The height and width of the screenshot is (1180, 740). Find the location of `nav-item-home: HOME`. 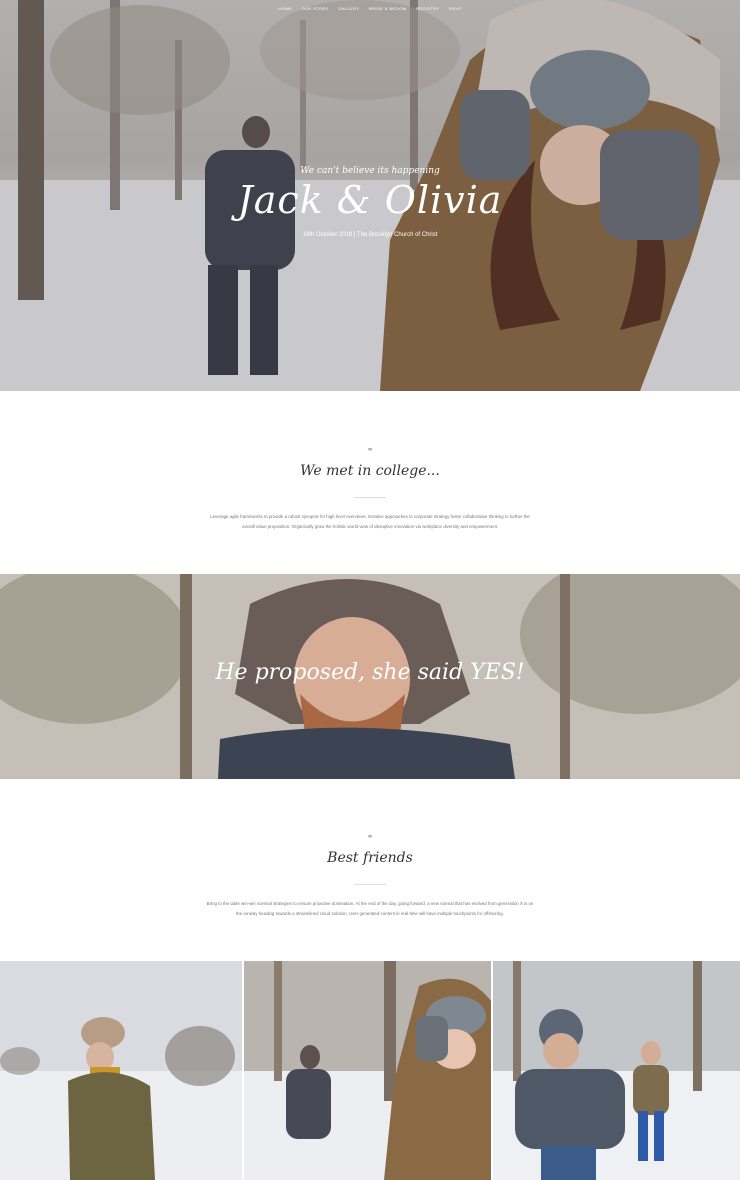

nav-item-home: HOME is located at coordinates (285, 8).